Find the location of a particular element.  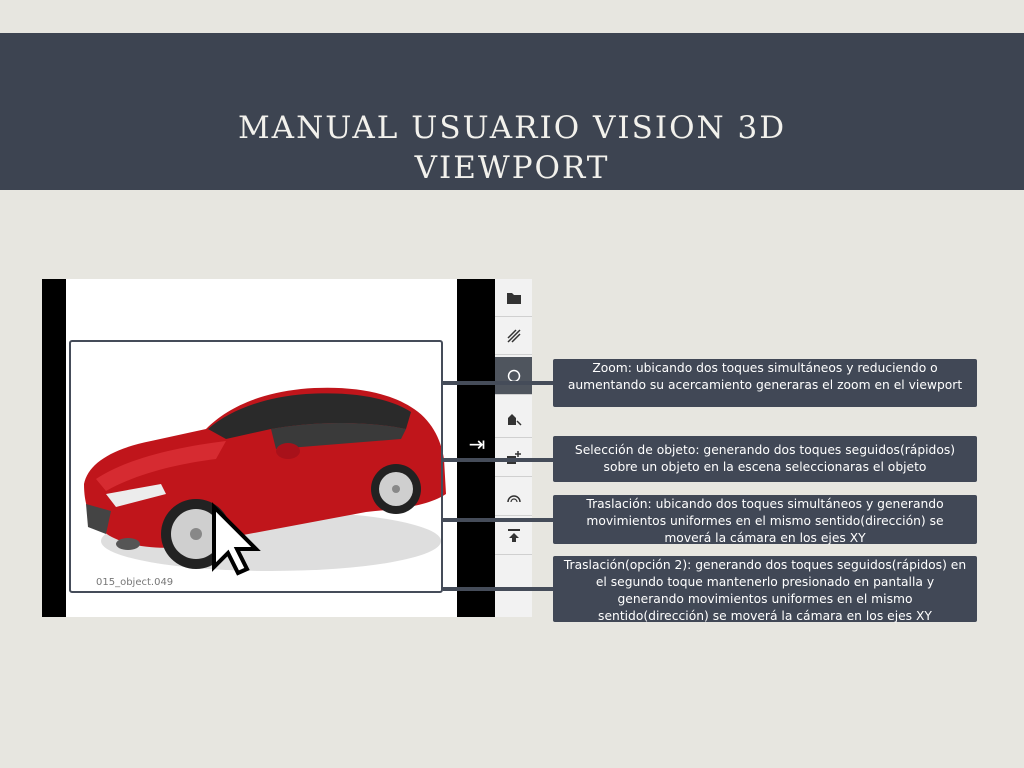

arc-icon is located at coordinates (513, 498).